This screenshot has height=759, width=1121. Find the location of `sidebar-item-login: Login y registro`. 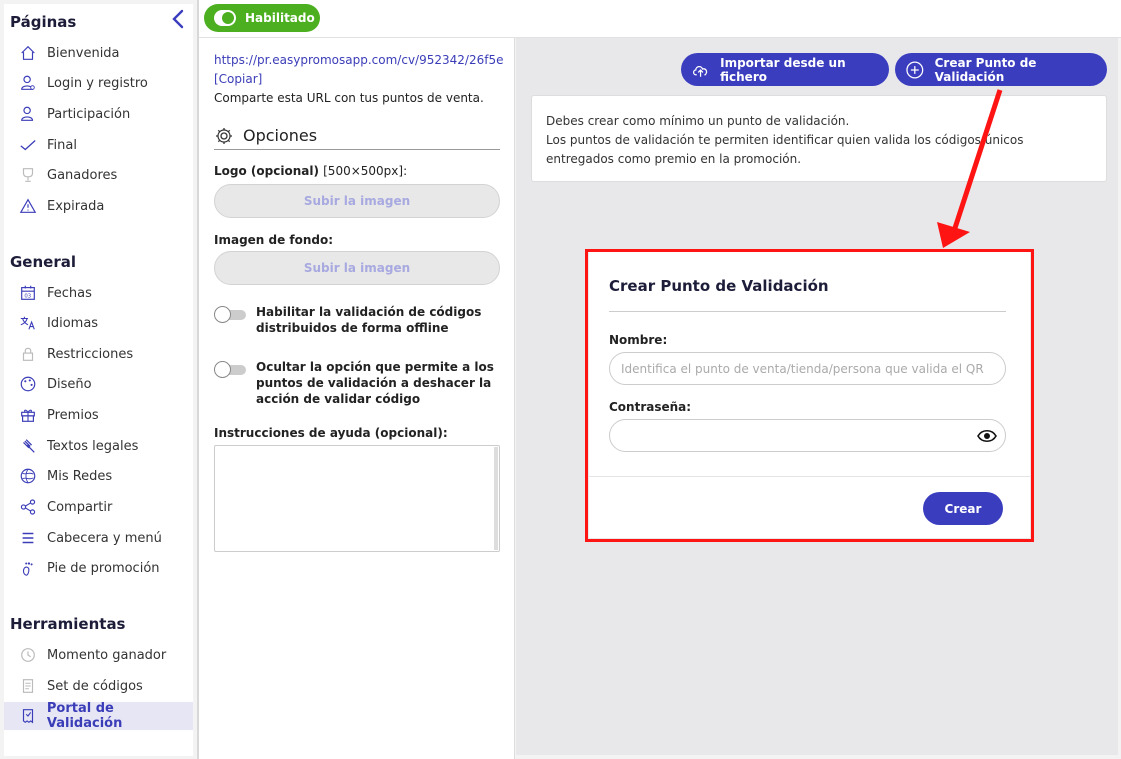

sidebar-item-login: Login y registro is located at coordinates (98, 83).